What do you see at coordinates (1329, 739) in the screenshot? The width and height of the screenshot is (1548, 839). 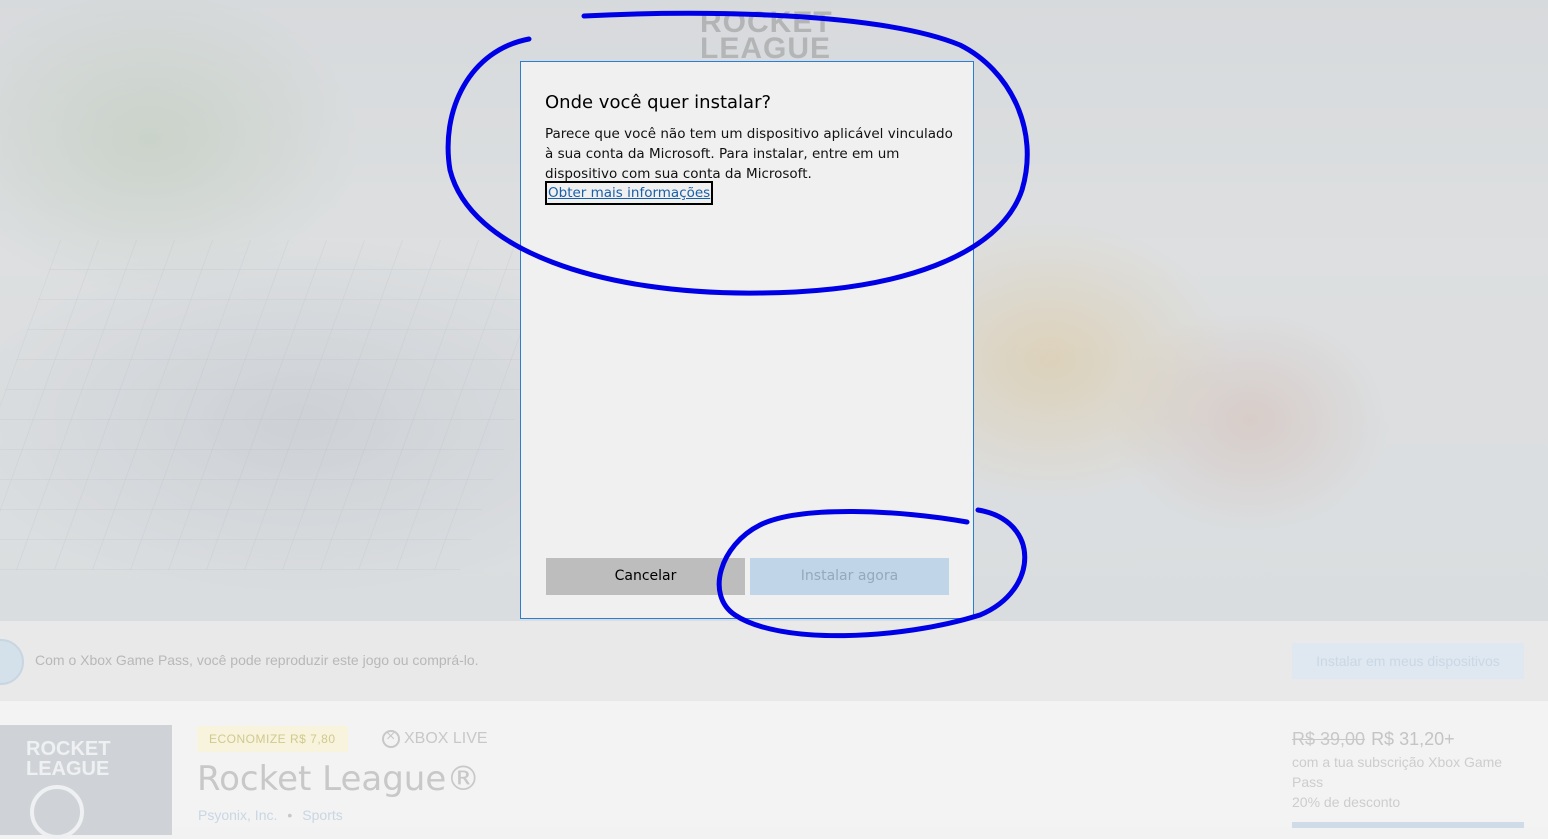 I see `old-price: R$ 39,00` at bounding box center [1329, 739].